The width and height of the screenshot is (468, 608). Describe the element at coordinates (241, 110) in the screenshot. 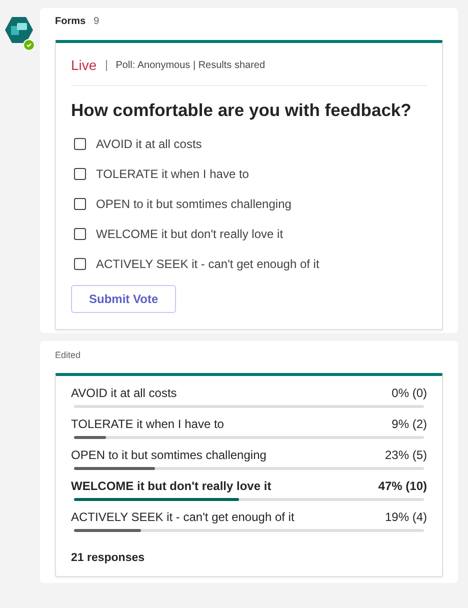

I see `poll-question: How comfortable are you with feedback?` at that location.